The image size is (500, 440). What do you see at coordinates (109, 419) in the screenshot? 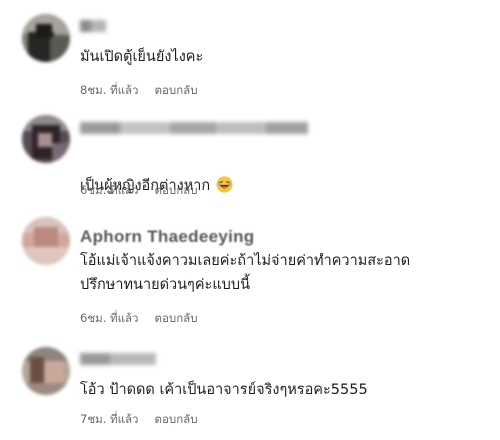
I see `comment-time: 7ชม. ที่แล้ว` at bounding box center [109, 419].